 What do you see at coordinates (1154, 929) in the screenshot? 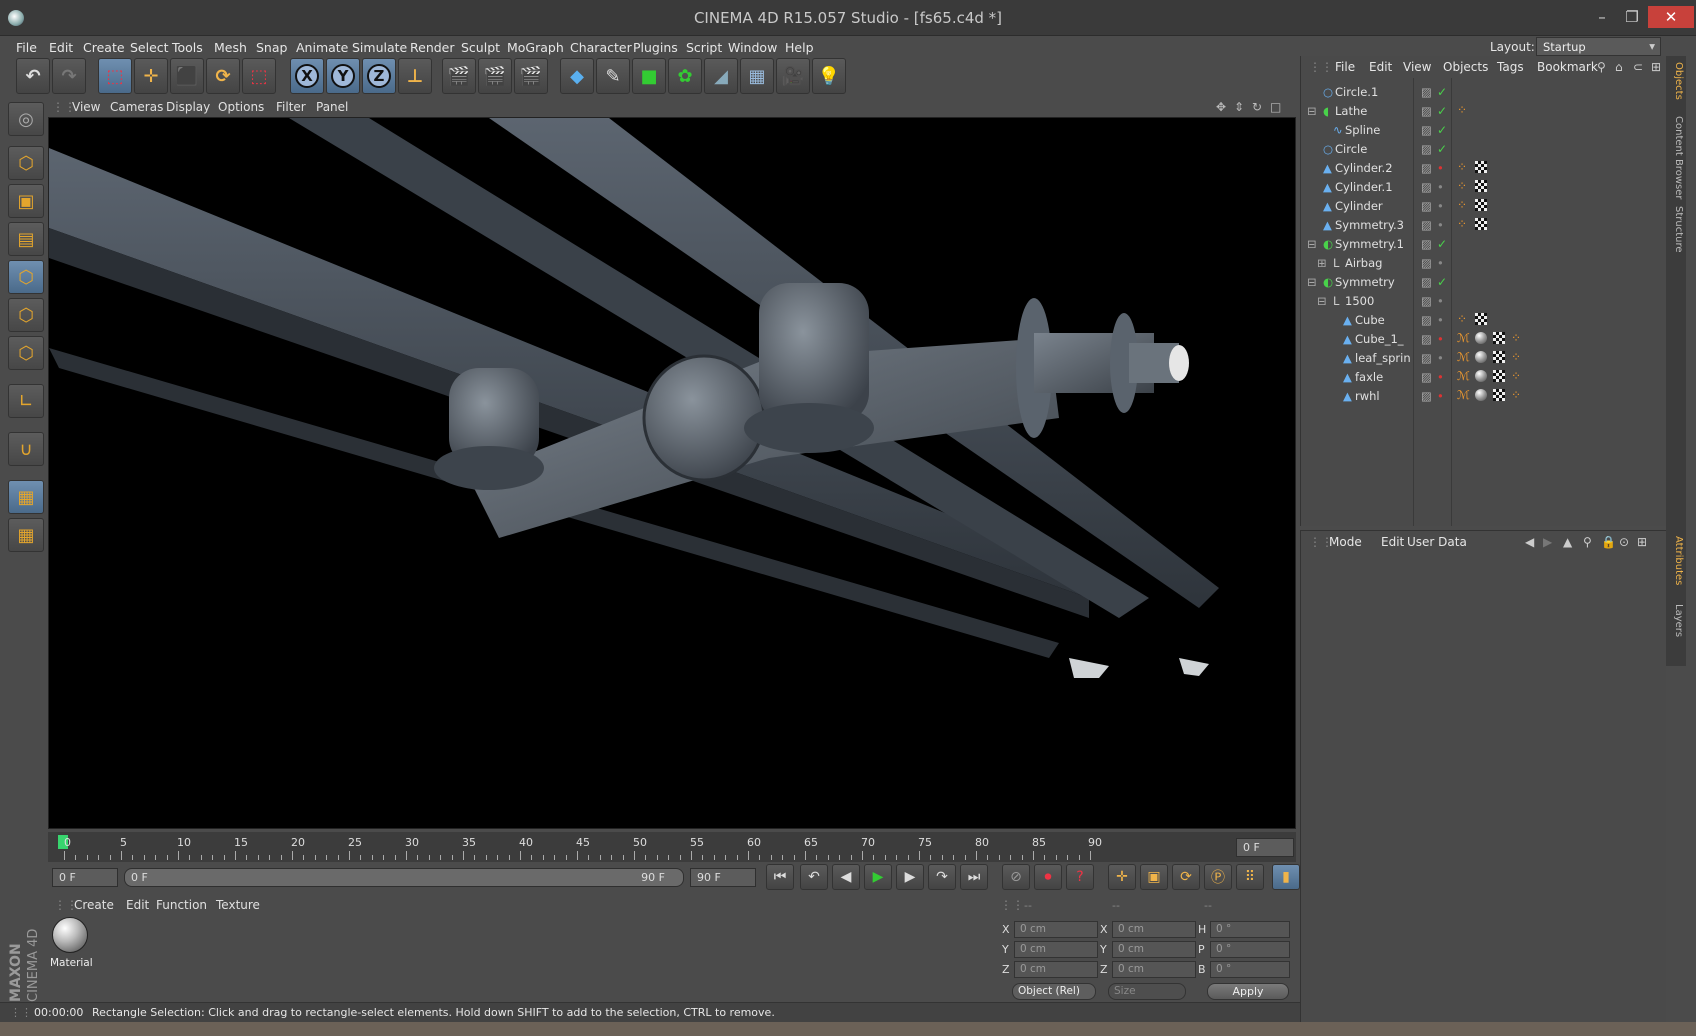
I see `size-x-field: 0 cm` at bounding box center [1154, 929].